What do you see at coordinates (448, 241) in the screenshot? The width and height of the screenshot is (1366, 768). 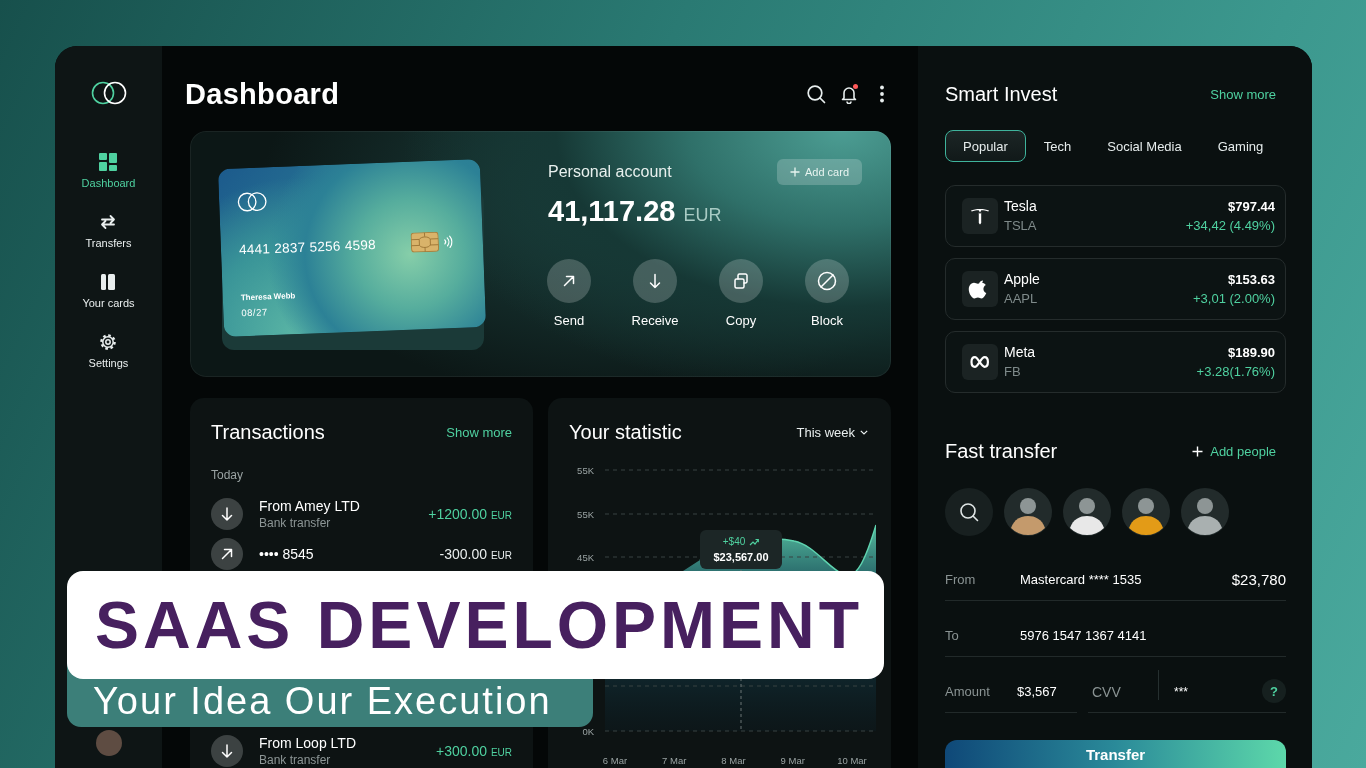 I see `contactless-icon` at bounding box center [448, 241].